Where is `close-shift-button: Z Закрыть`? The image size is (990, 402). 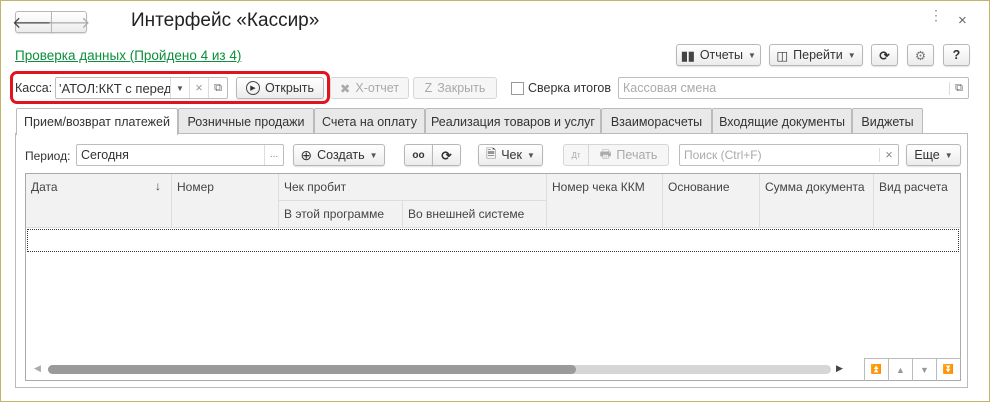 close-shift-button: Z Закрыть is located at coordinates (455, 88).